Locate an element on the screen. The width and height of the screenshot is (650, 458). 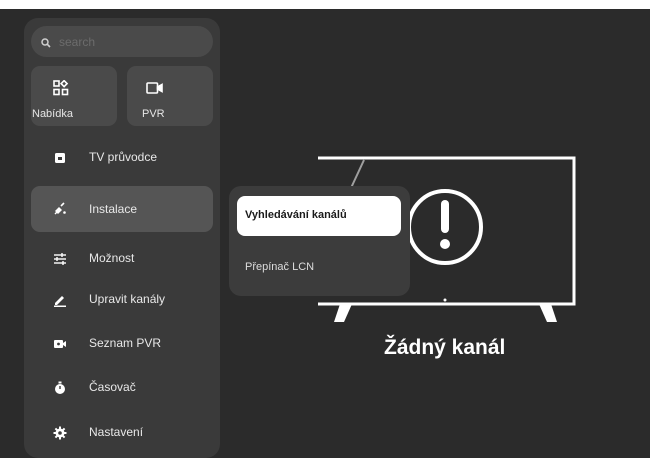
submenu-item-label: Přepínač LCN is located at coordinates (280, 267).